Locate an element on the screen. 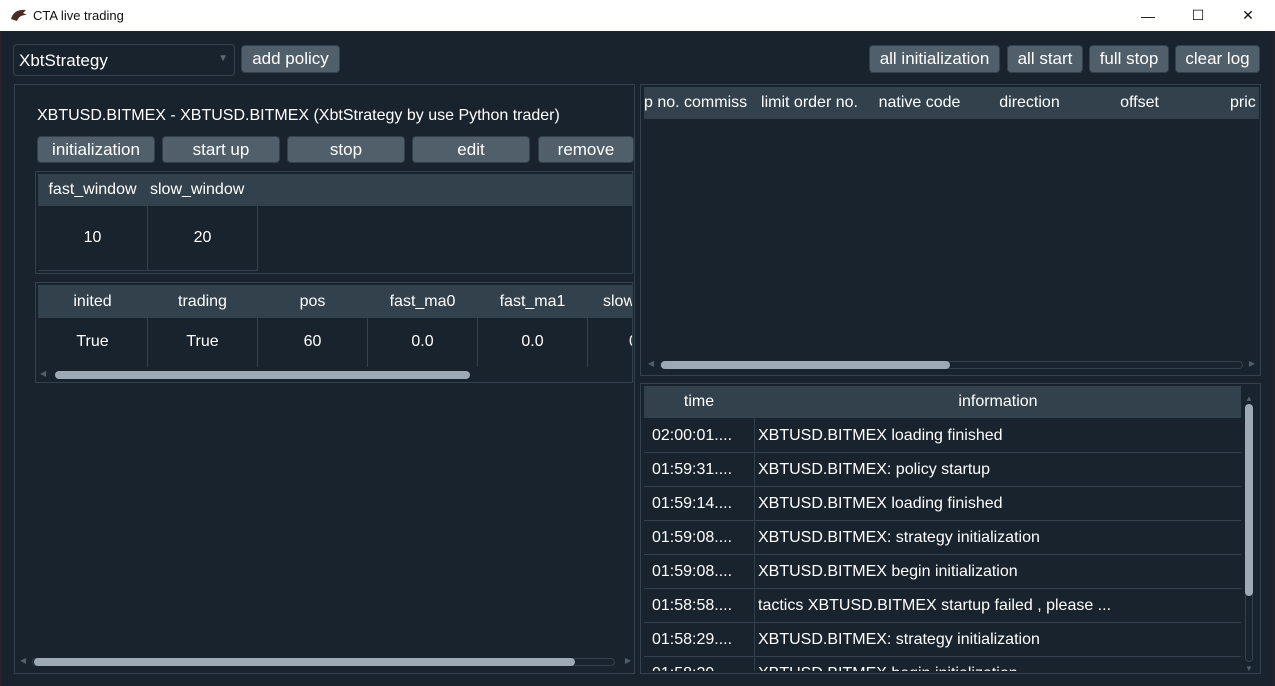 The width and height of the screenshot is (1275, 686). param-header-slow-window: slow_window is located at coordinates (203, 190).